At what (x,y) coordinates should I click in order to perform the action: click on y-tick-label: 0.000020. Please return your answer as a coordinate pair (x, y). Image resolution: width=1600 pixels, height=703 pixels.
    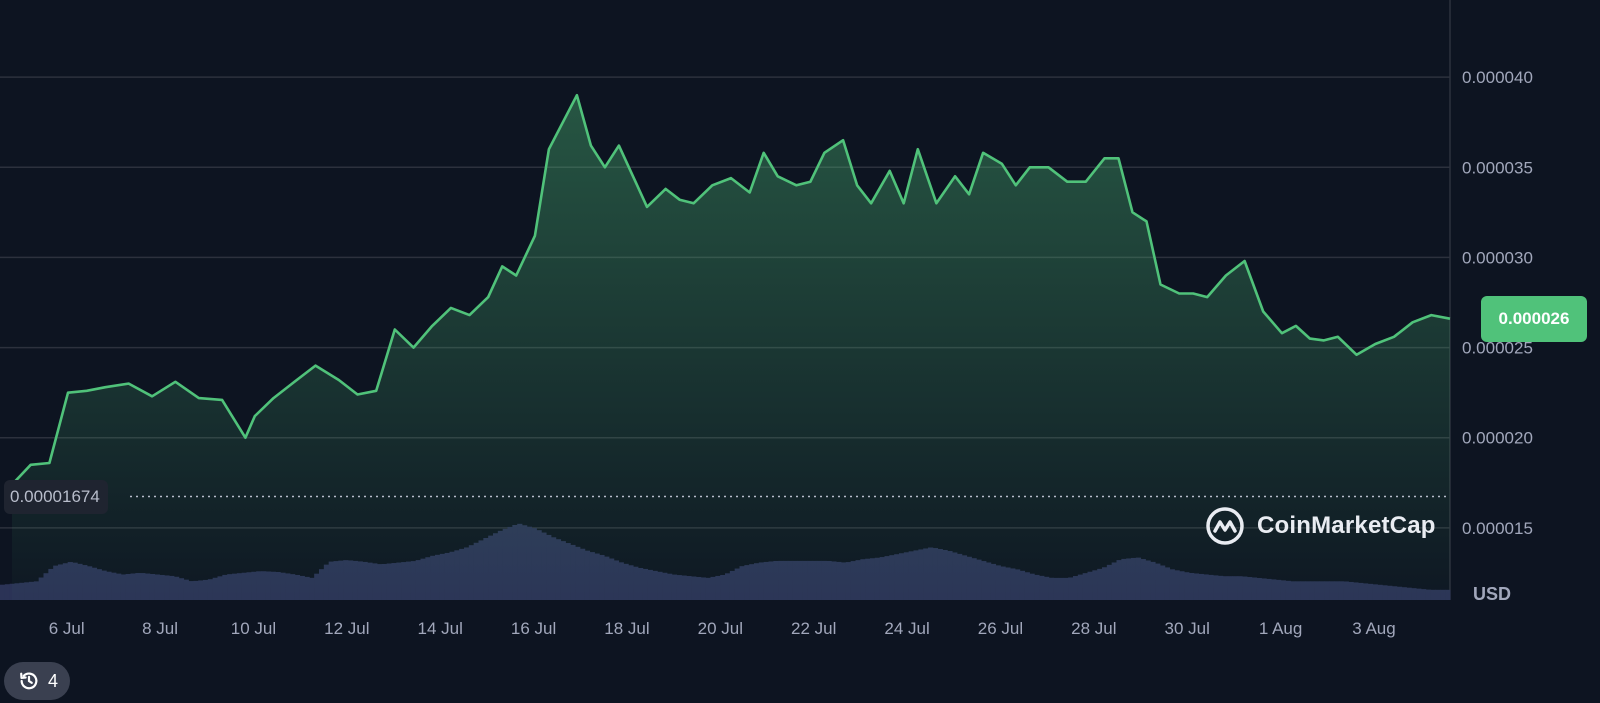
    Looking at the image, I should click on (1497, 438).